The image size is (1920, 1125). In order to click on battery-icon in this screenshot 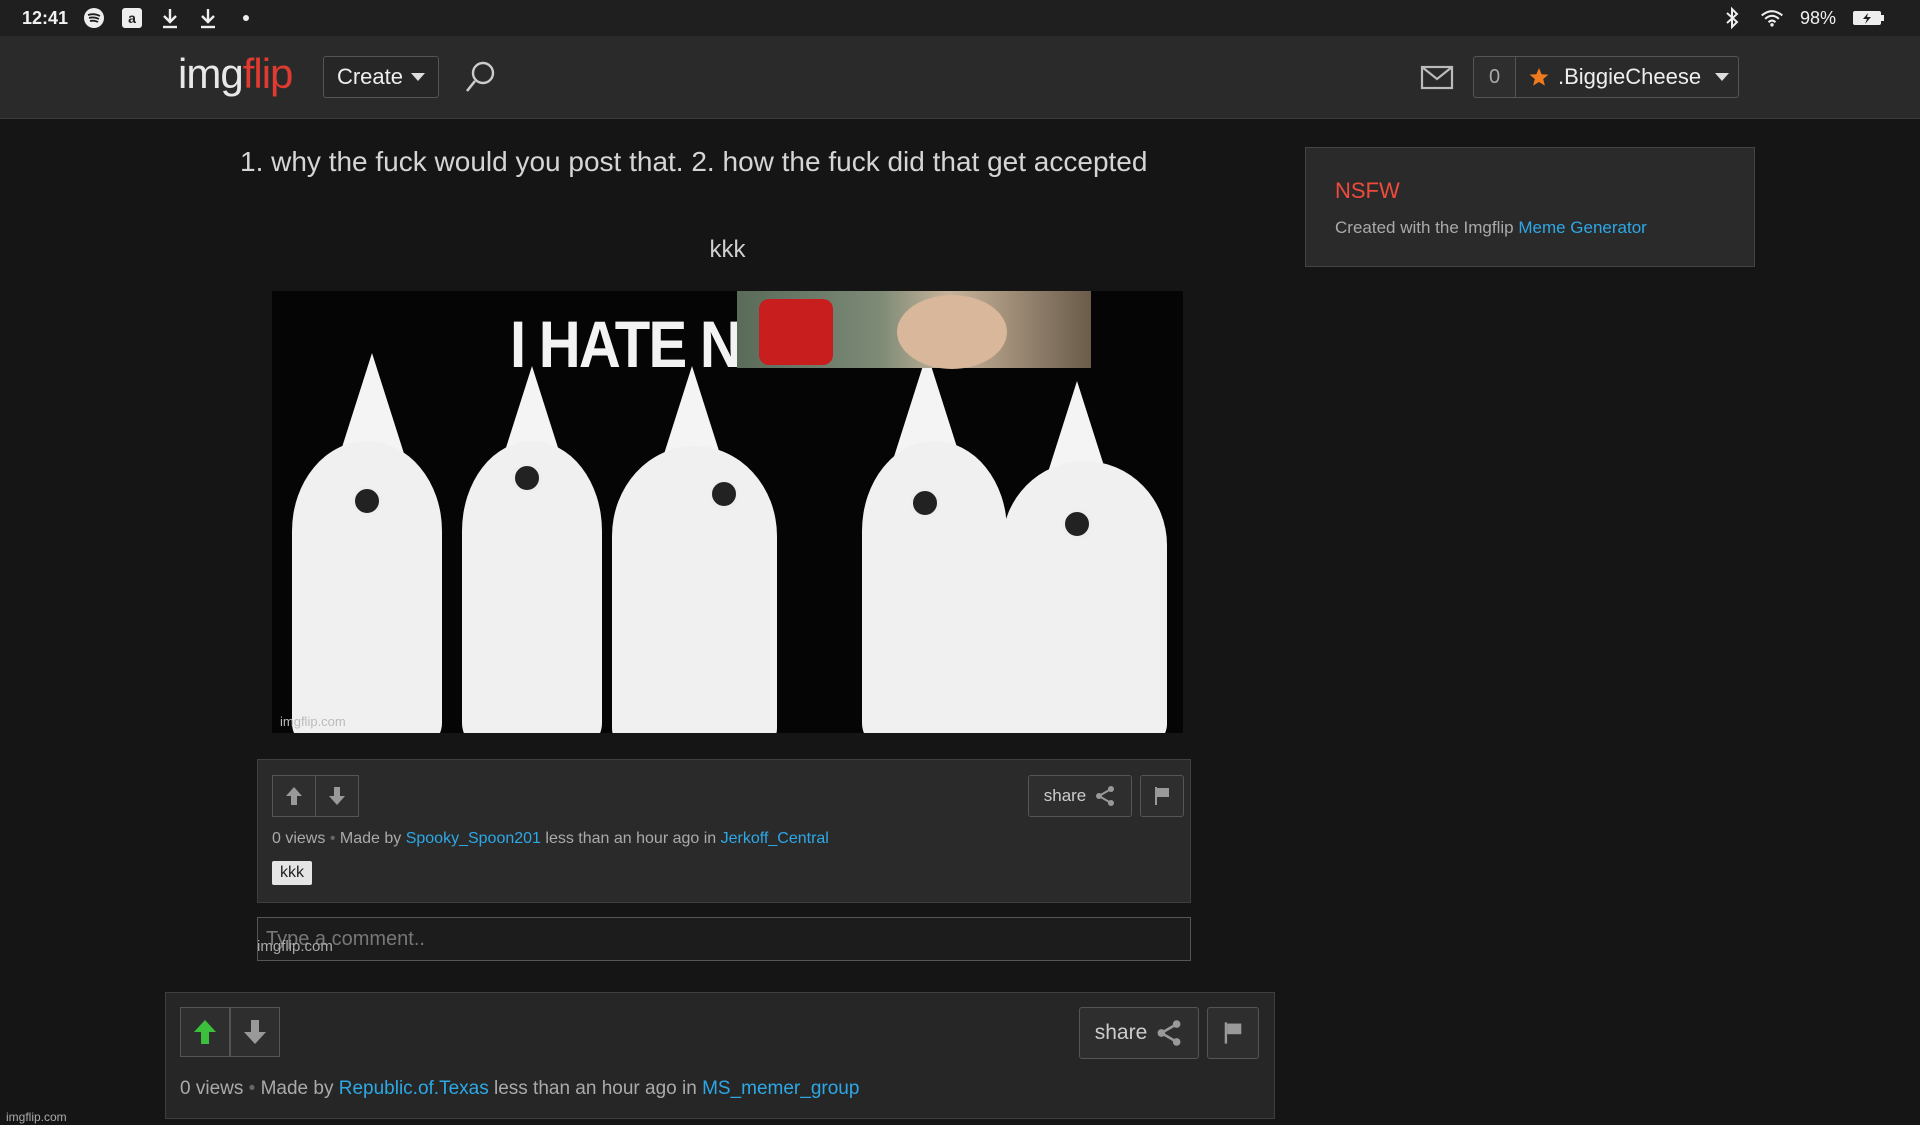, I will do `click(1869, 18)`.